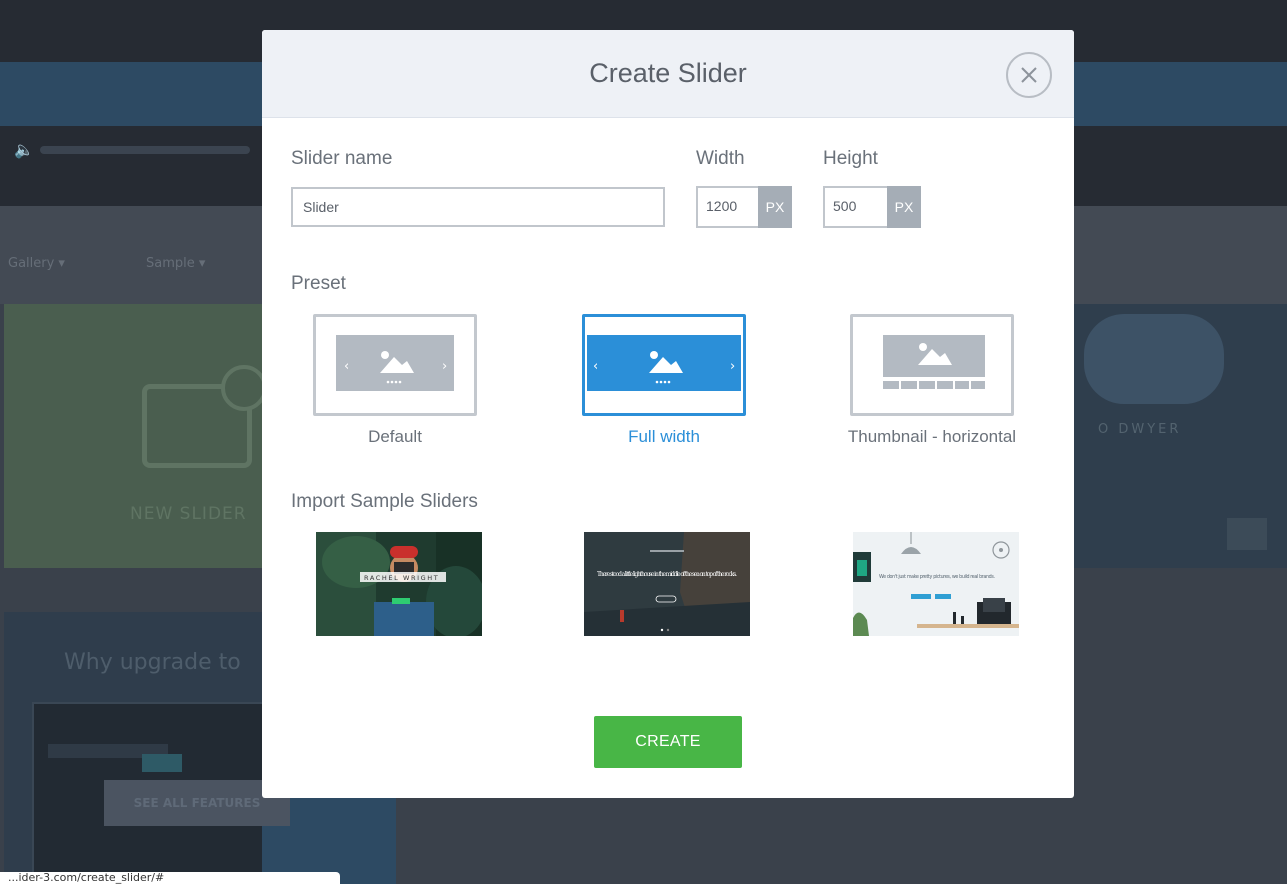  What do you see at coordinates (24, 149) in the screenshot?
I see `speaker-icon: 🔈` at bounding box center [24, 149].